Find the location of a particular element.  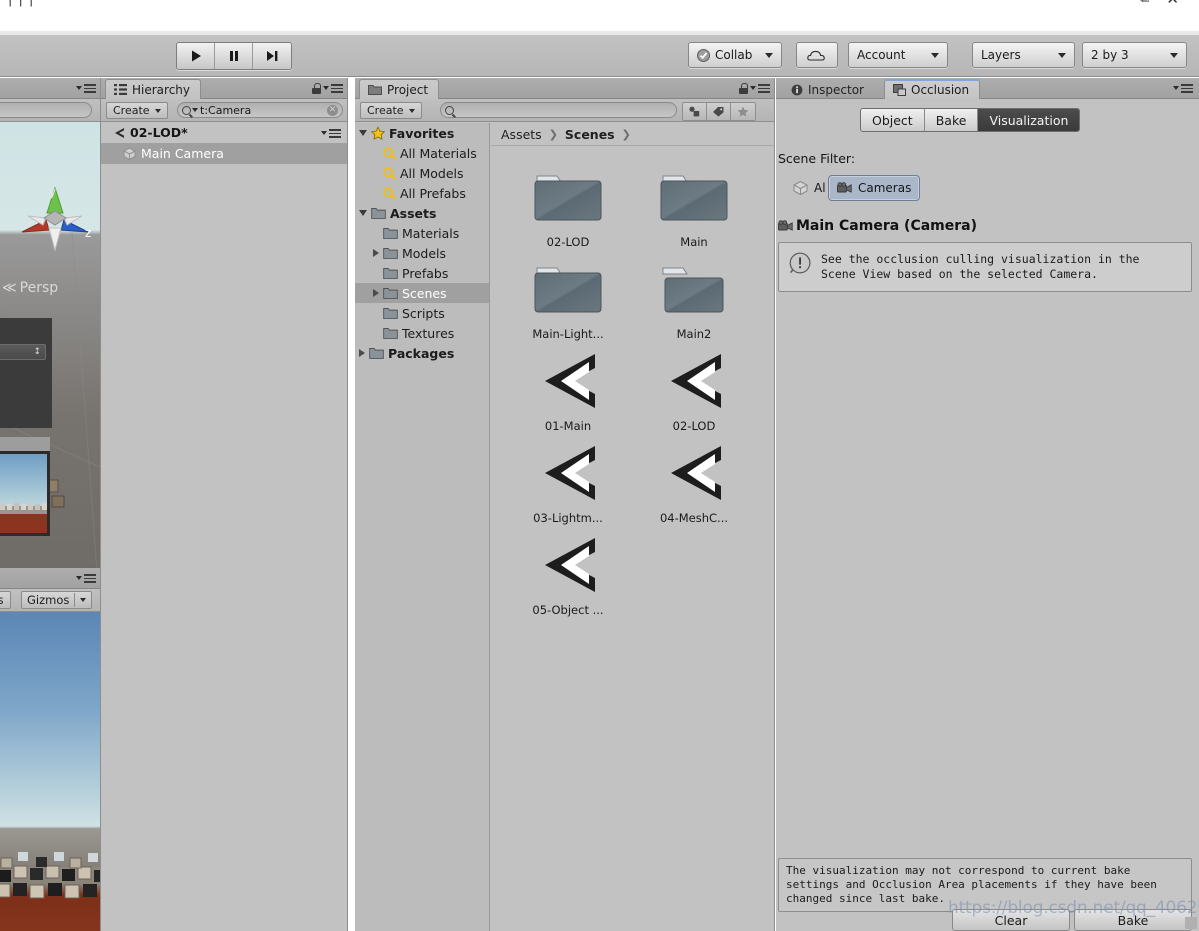

collab-button: Collab is located at coordinates (735, 55).